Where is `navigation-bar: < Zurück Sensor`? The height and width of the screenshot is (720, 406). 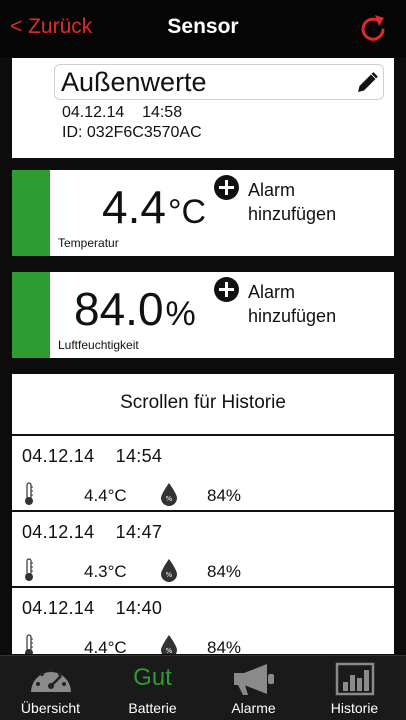
navigation-bar: < Zurück Sensor is located at coordinates (203, 29).